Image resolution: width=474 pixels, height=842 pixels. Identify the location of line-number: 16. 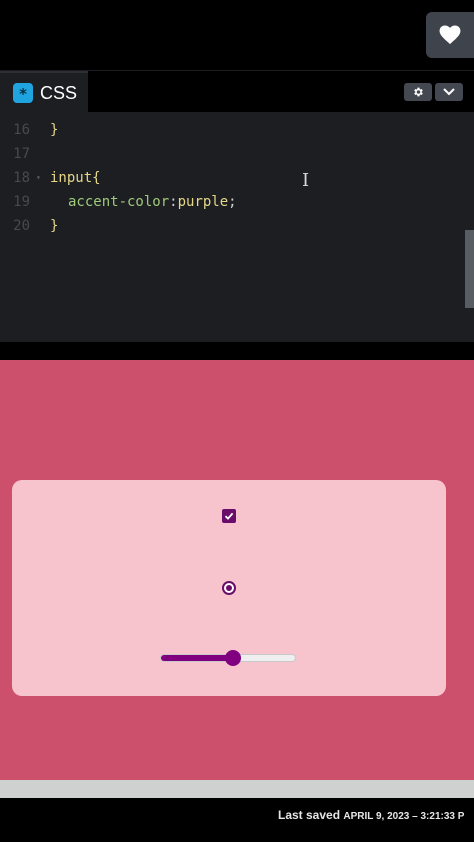
(21, 130).